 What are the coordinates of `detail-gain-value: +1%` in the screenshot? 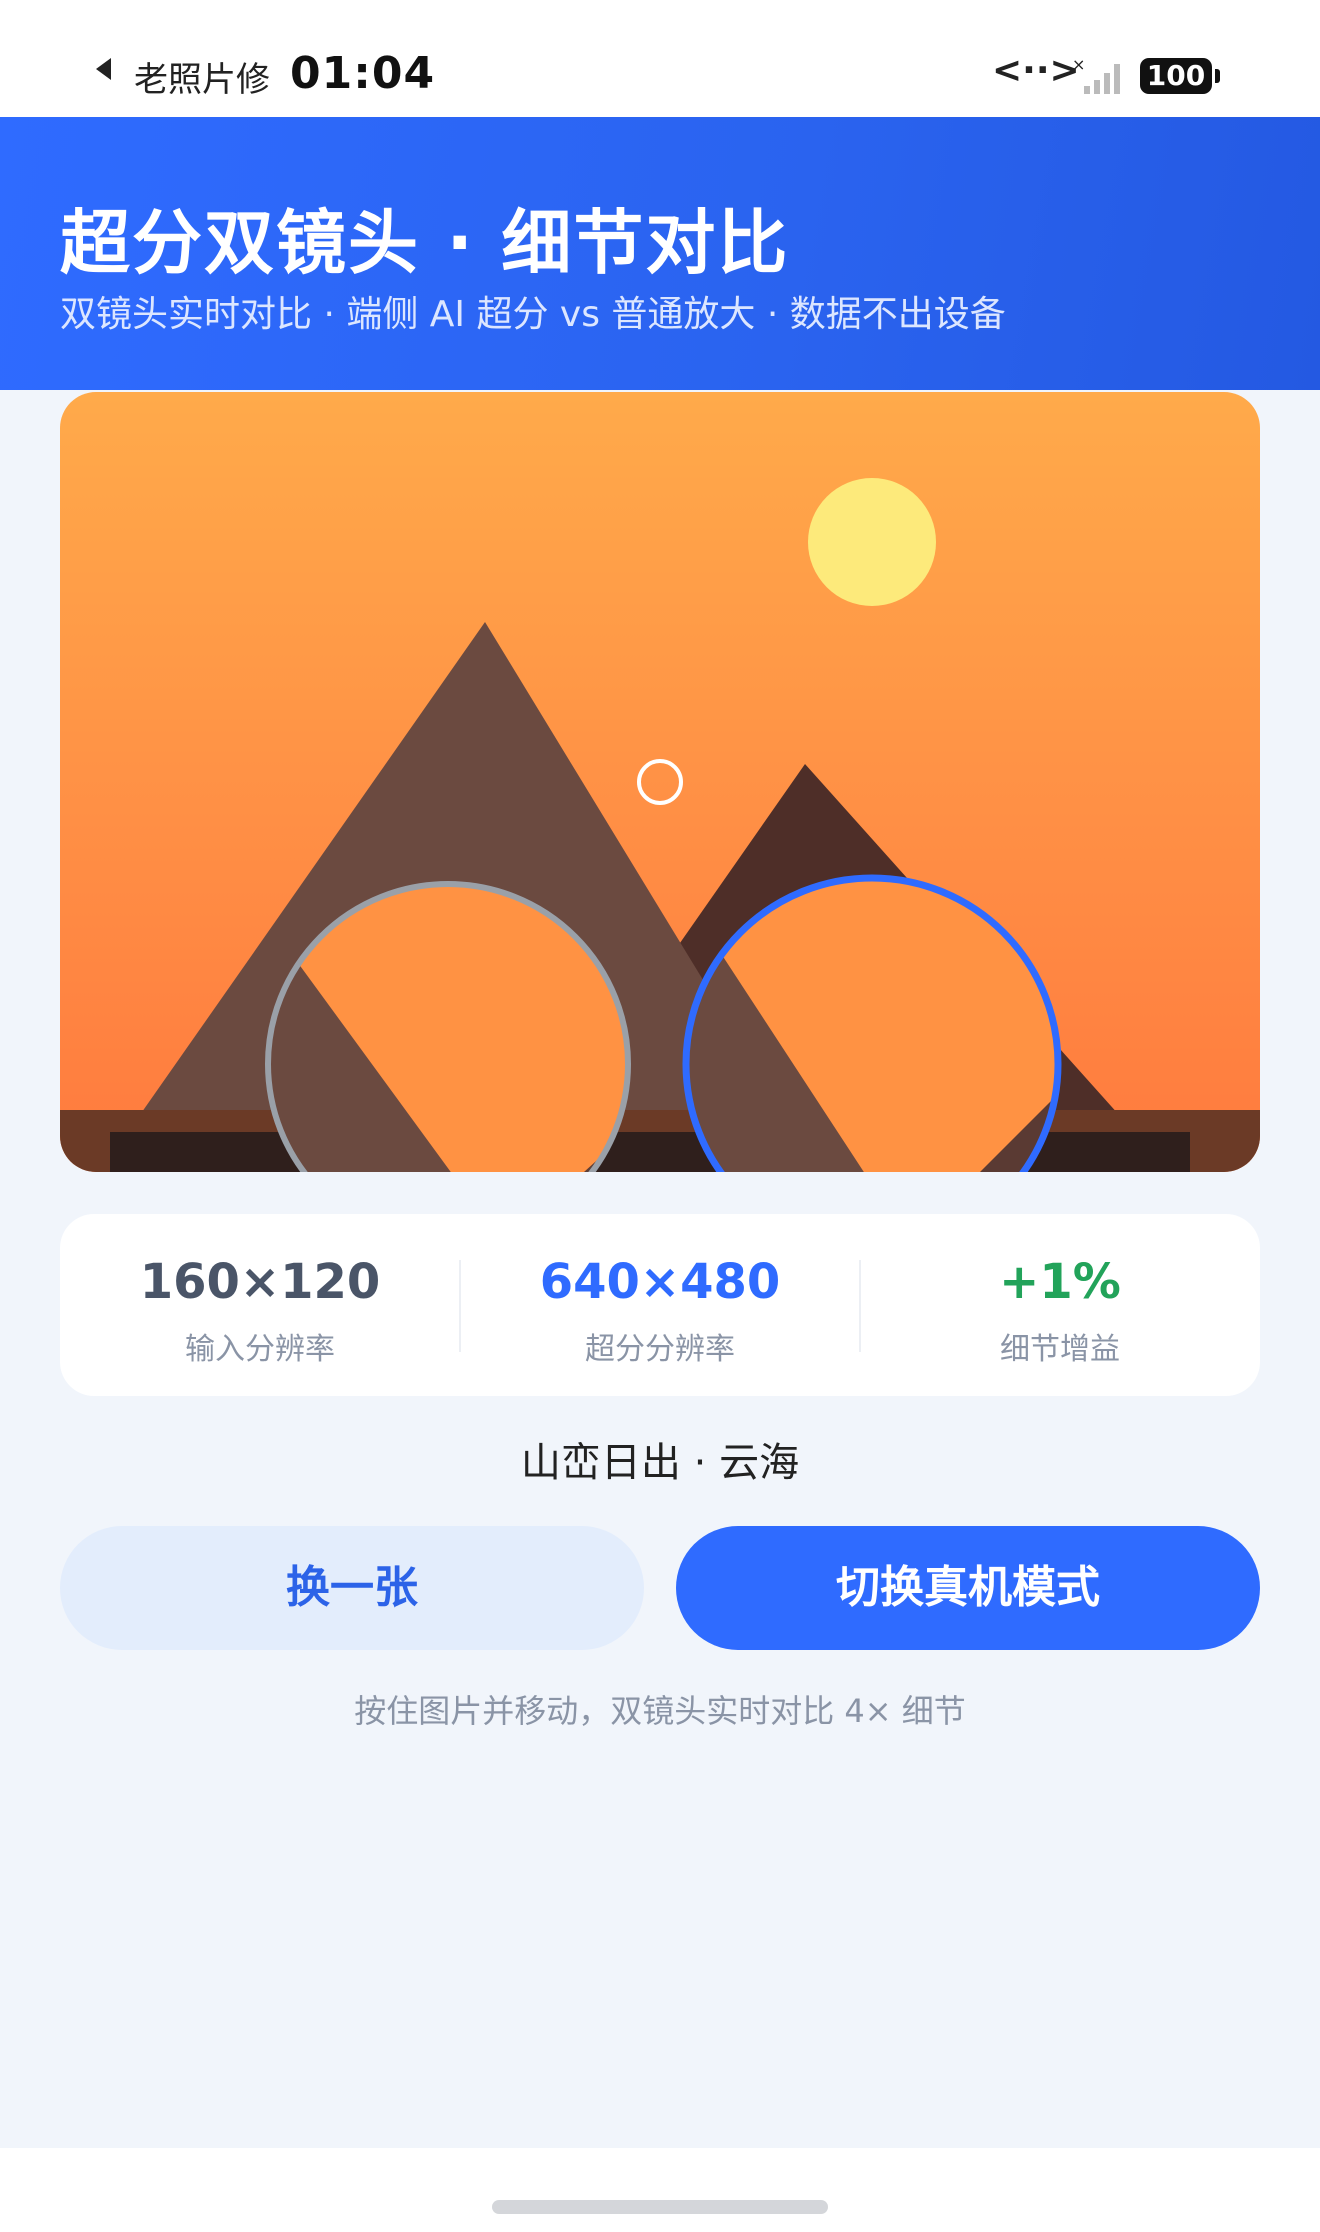 It's located at (1060, 1282).